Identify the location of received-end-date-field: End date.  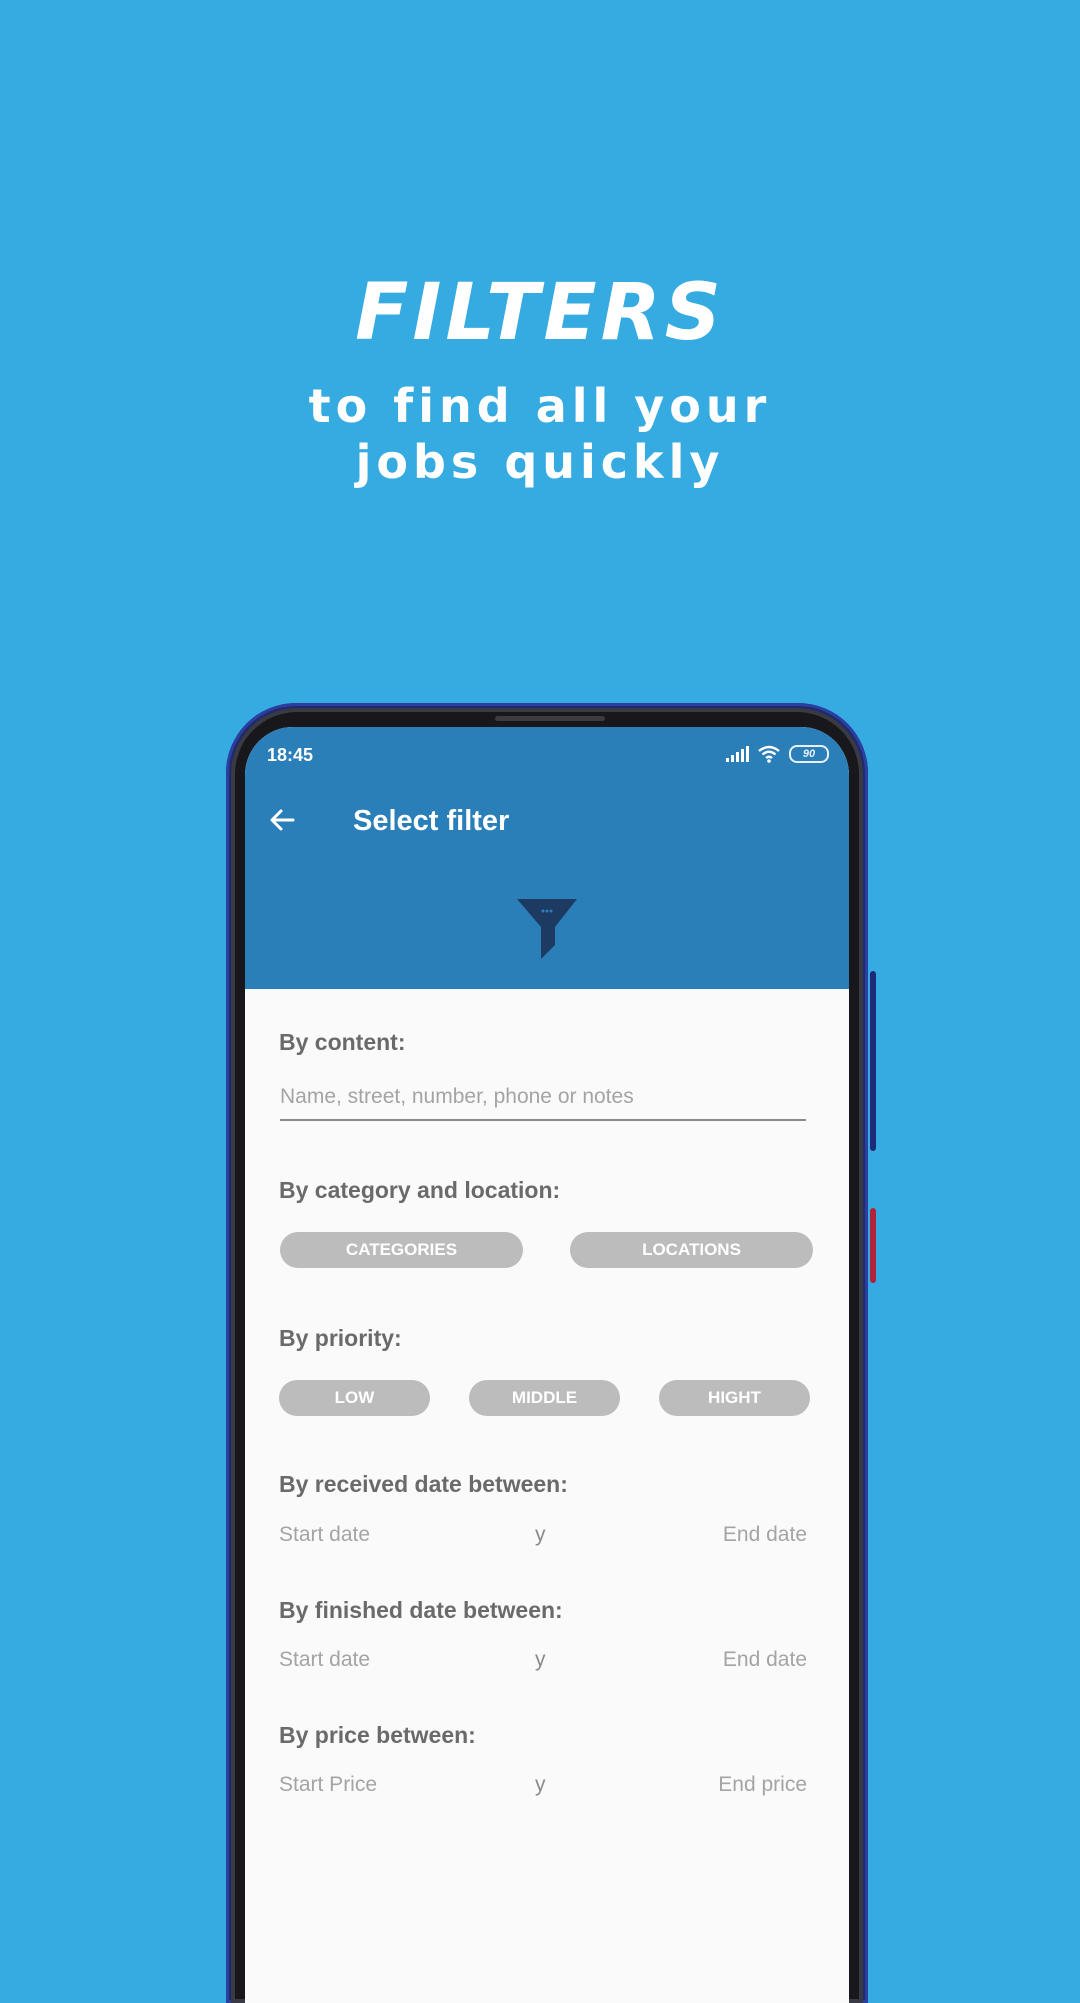
(765, 1535).